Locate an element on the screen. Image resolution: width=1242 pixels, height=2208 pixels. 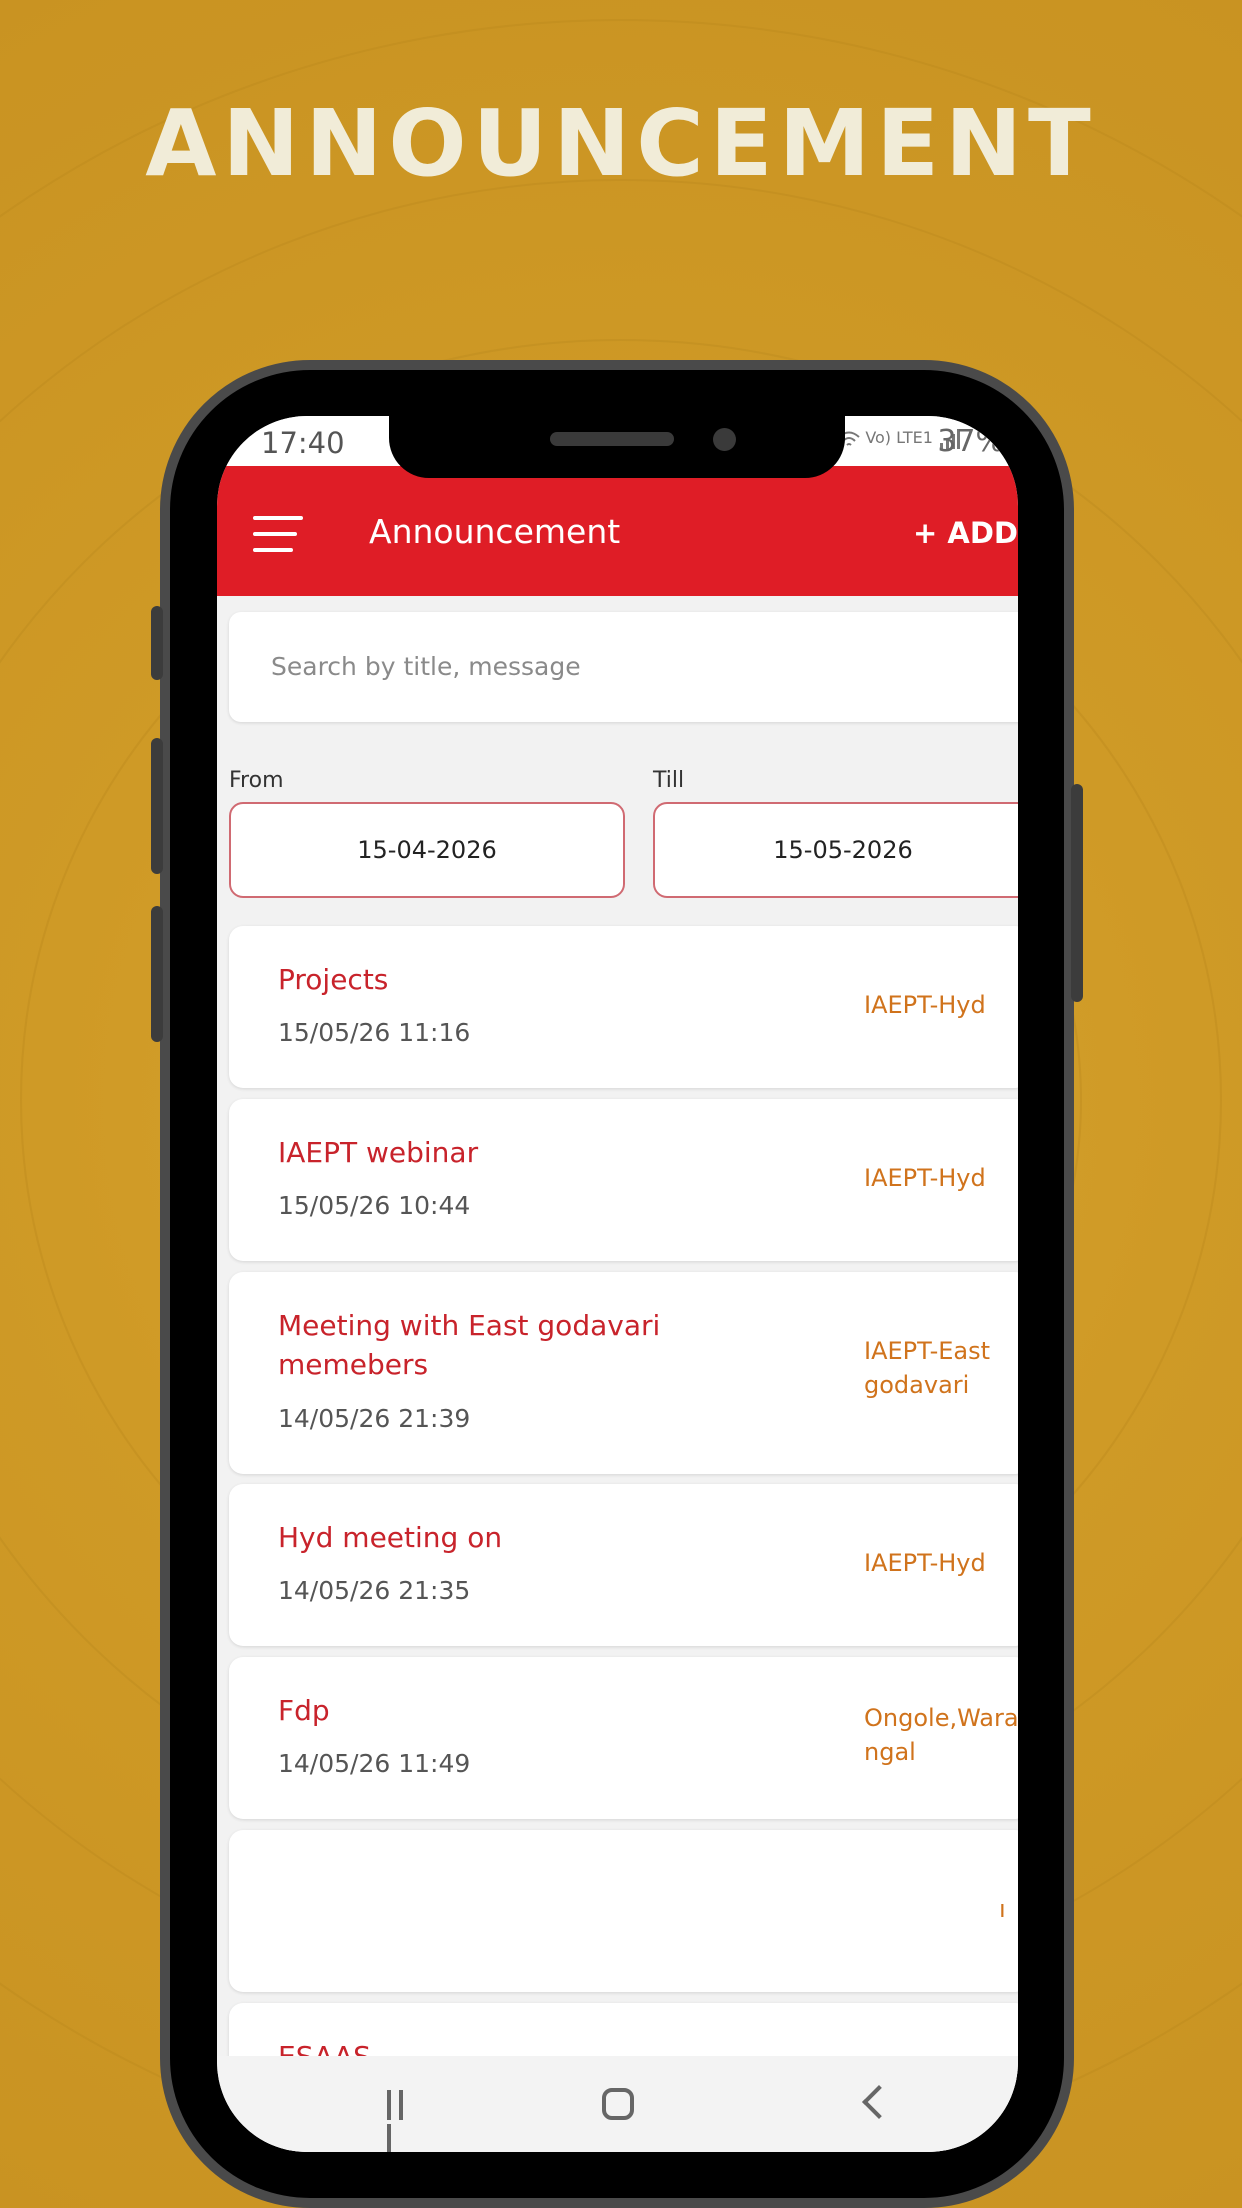
signal-text: Vo) LTE1 is located at coordinates (899, 437).